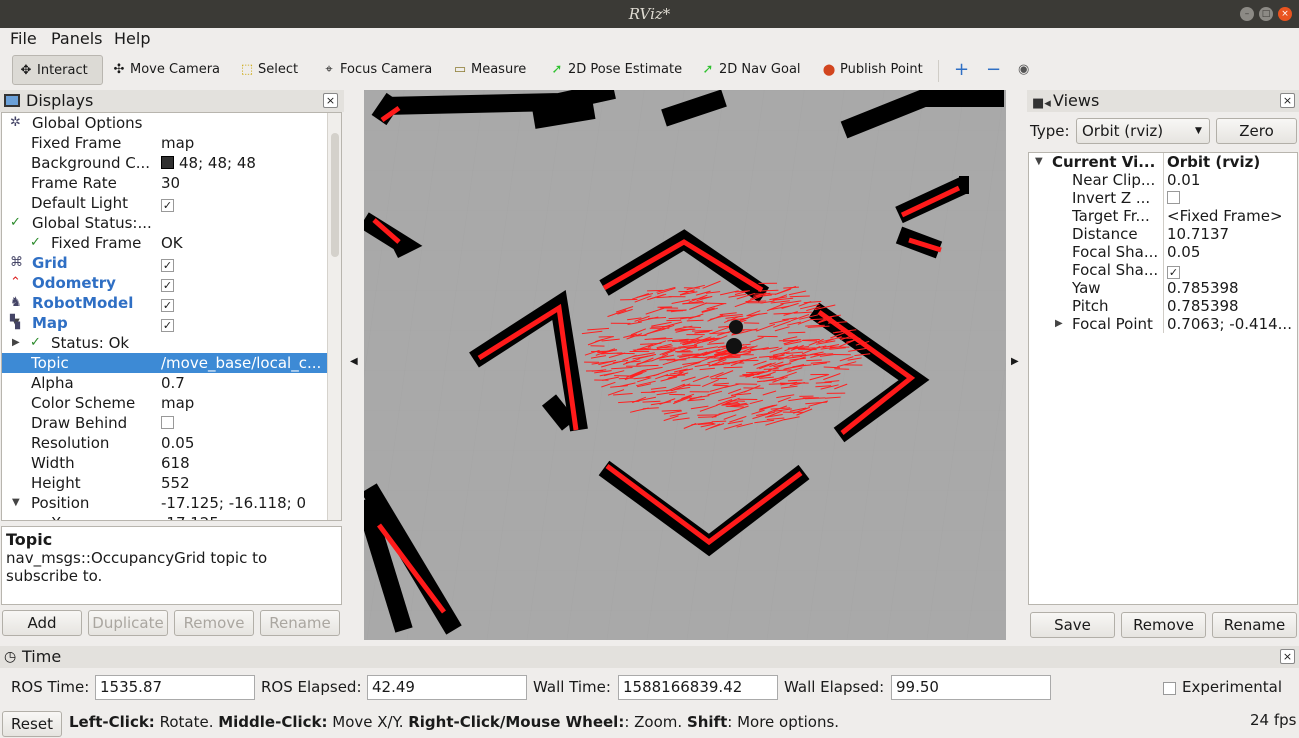  Describe the element at coordinates (1231, 234) in the screenshot. I see `view-property-value: 10.7137` at that location.